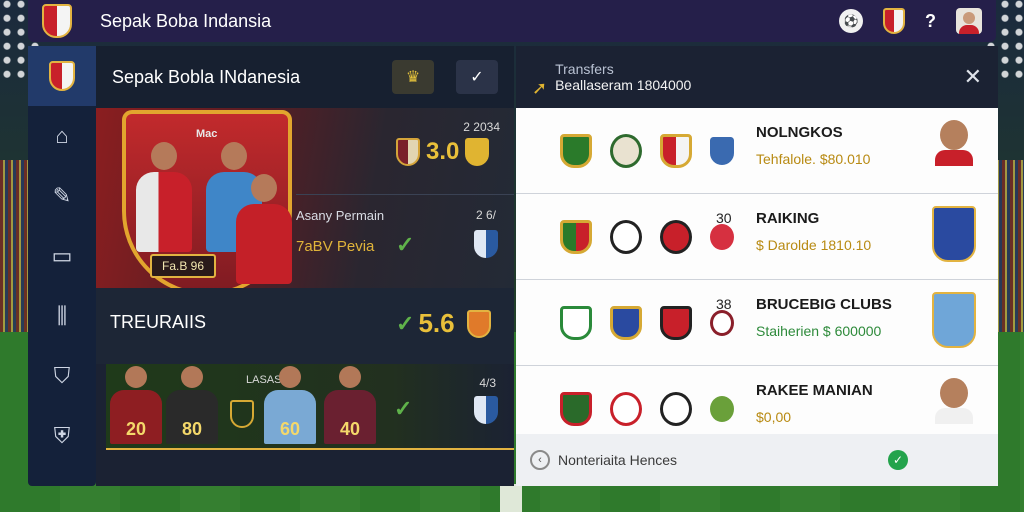  I want to click on nav-item-shield: ⛨, so click(62, 436).